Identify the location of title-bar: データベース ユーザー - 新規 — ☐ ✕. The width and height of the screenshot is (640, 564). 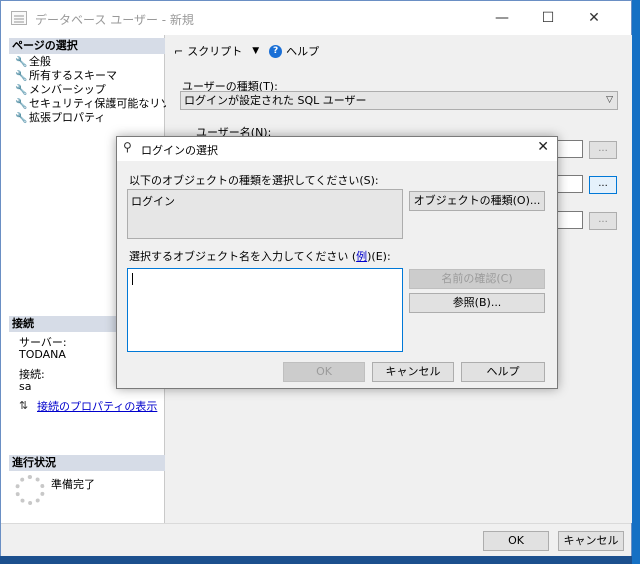
(316, 18).